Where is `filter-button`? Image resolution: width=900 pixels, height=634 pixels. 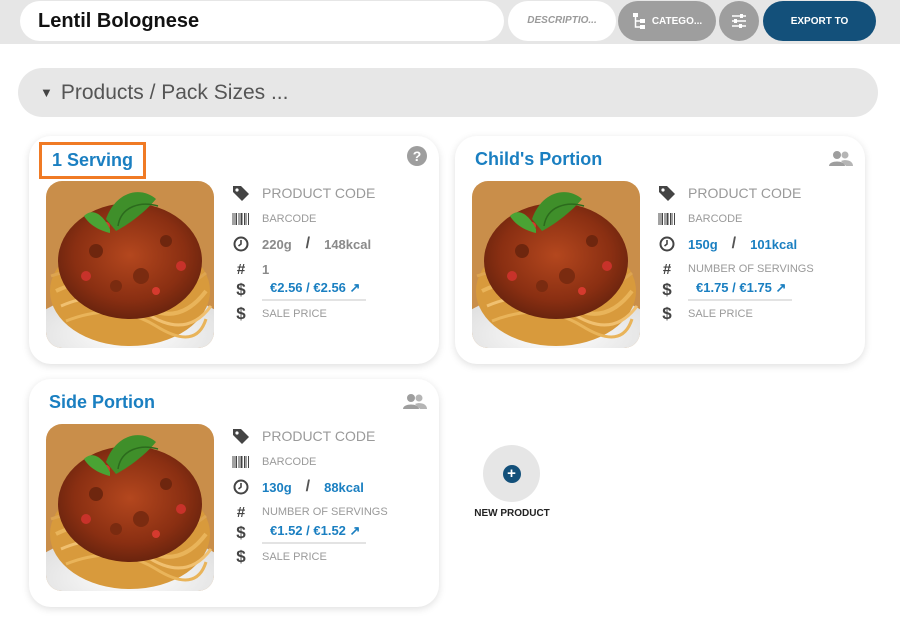 filter-button is located at coordinates (739, 21).